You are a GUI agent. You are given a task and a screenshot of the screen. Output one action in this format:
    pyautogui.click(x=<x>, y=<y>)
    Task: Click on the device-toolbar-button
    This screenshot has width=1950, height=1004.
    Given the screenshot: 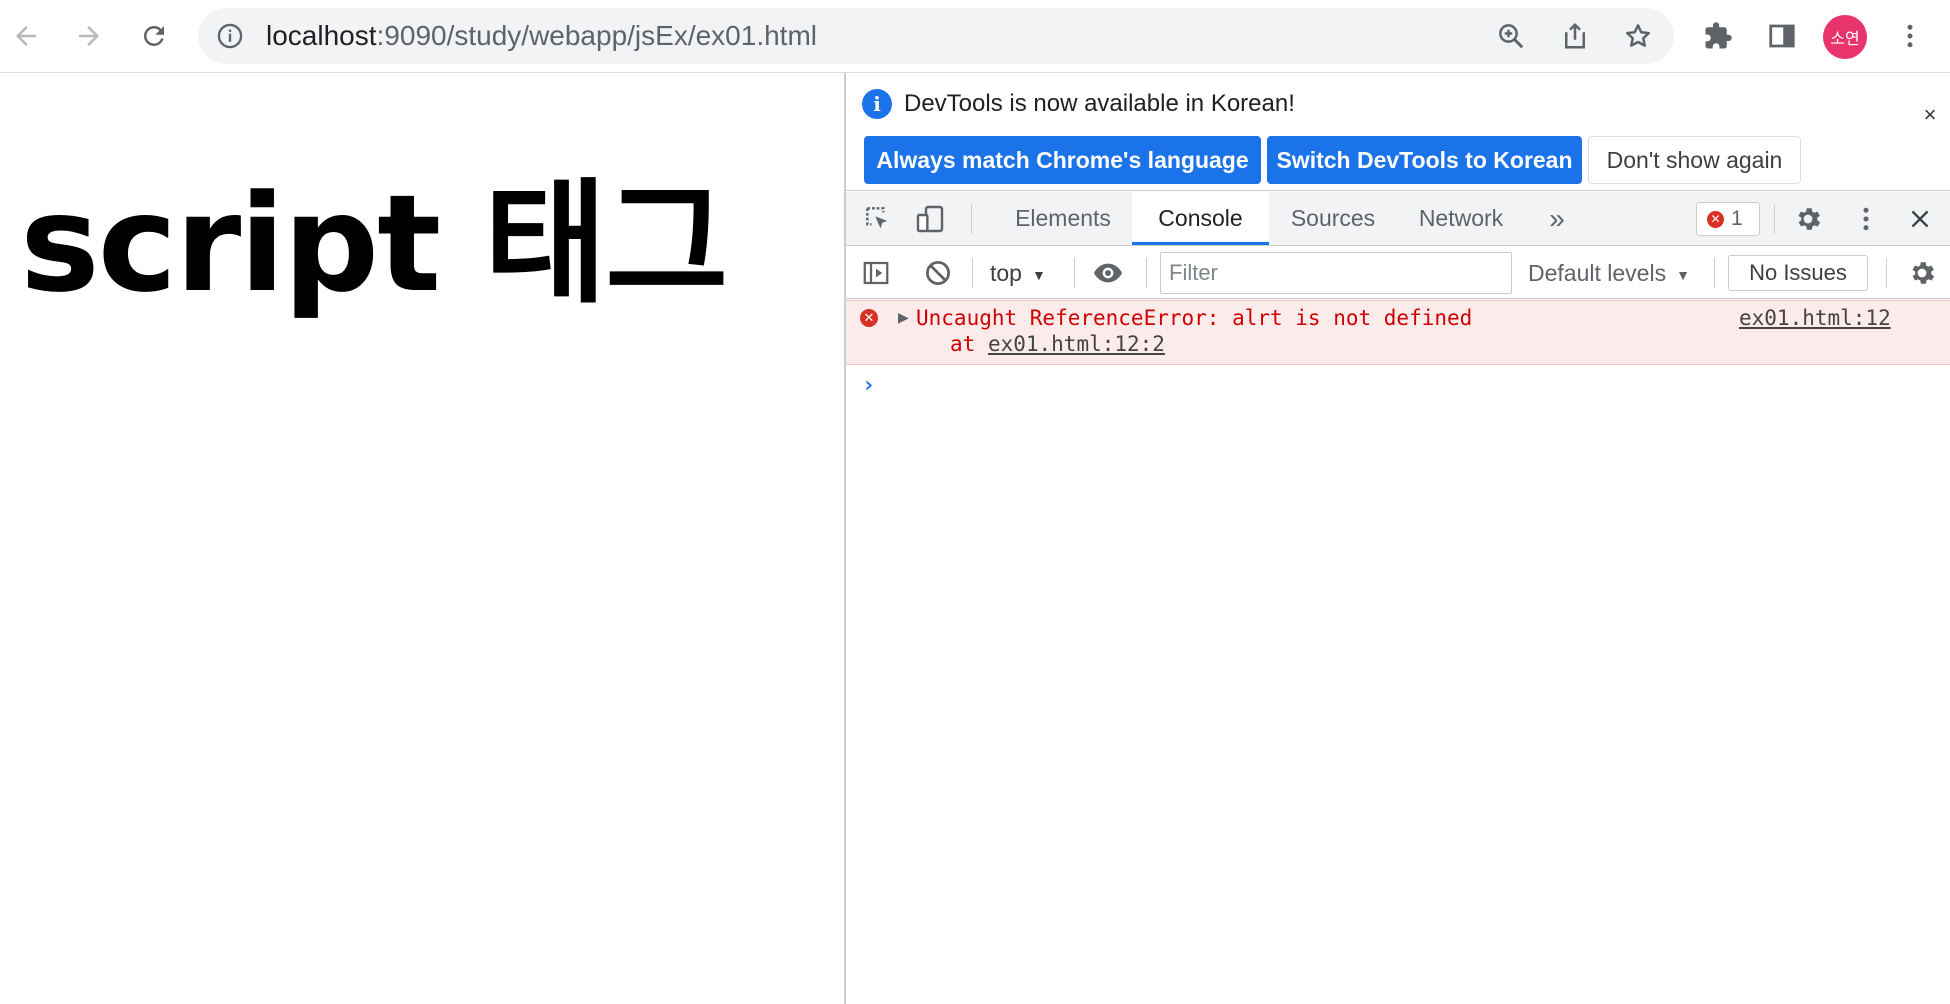 What is the action you would take?
    pyautogui.click(x=930, y=219)
    